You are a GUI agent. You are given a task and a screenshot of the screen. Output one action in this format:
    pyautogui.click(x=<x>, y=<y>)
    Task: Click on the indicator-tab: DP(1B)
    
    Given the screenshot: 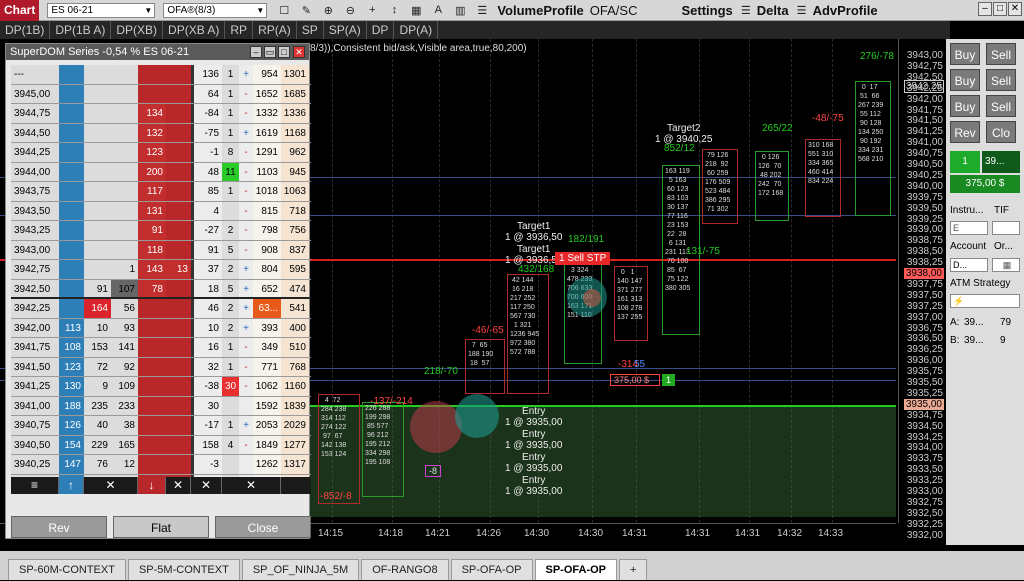 What is the action you would take?
    pyautogui.click(x=25, y=30)
    